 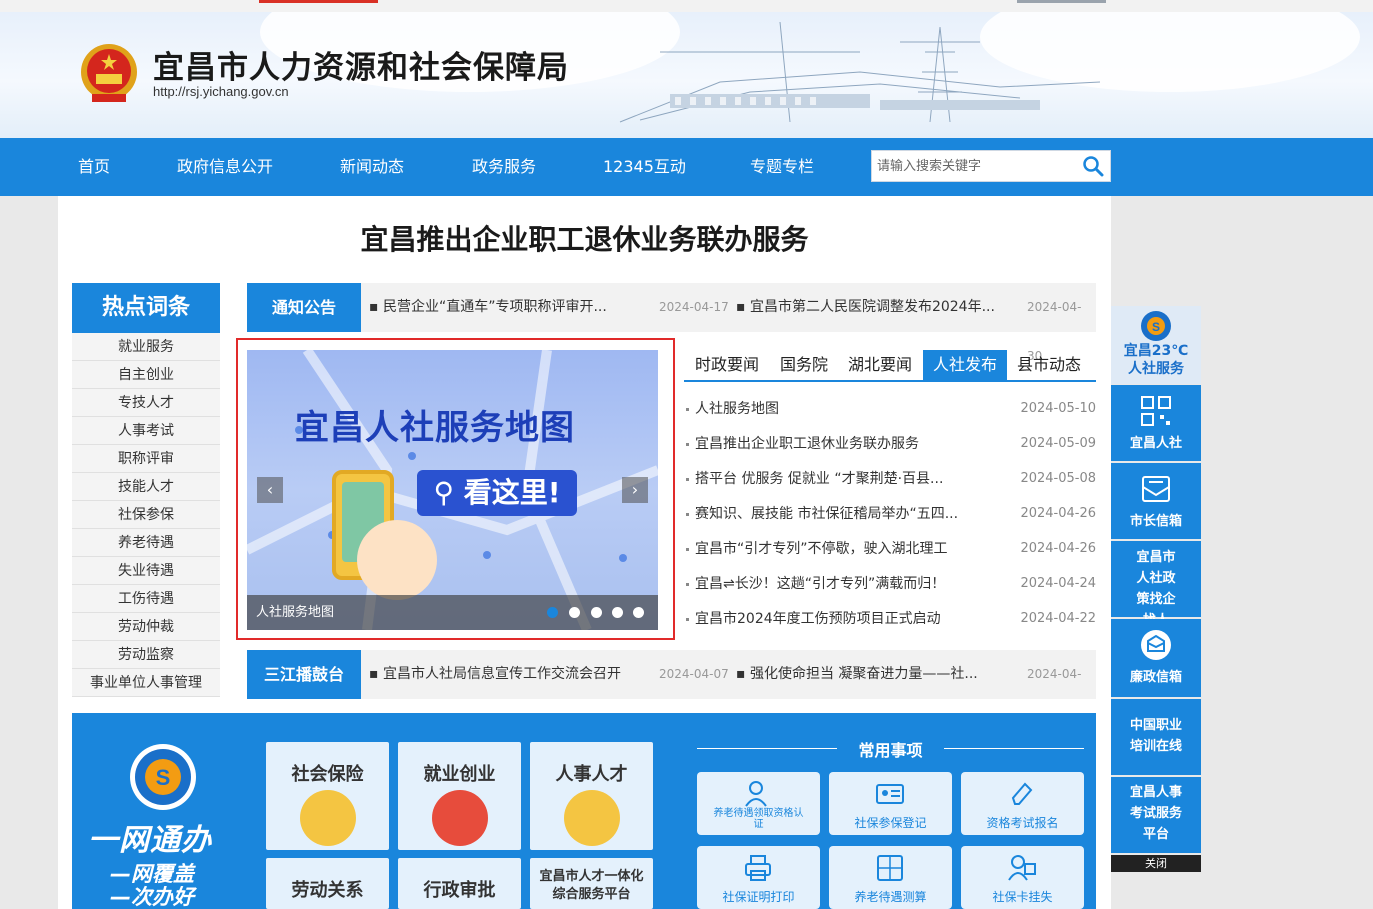 What do you see at coordinates (270, 490) in the screenshot?
I see `carousel-prev-button: ‹` at bounding box center [270, 490].